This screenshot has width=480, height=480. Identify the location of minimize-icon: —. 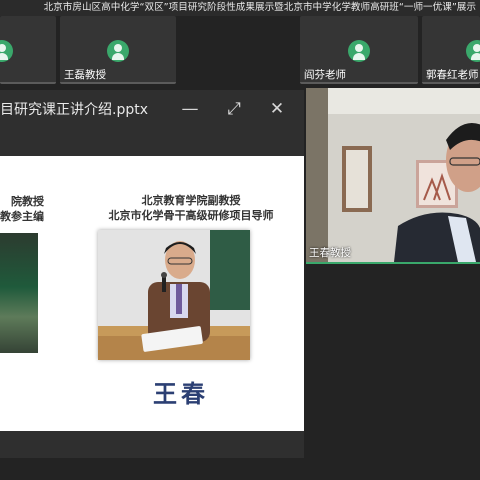
(190, 109).